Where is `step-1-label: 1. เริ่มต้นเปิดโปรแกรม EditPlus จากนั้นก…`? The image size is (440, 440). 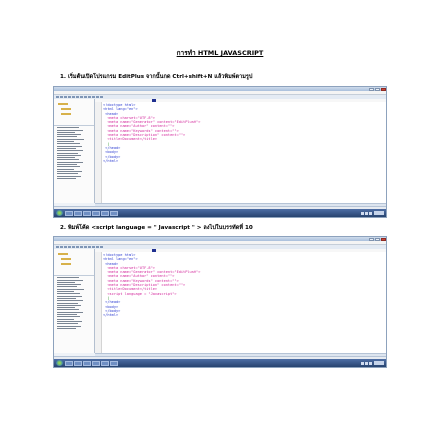 step-1-label: 1. เริ่มต้นเปิดโปรแกรม EditPlus จากนั้นก… is located at coordinates (156, 77).